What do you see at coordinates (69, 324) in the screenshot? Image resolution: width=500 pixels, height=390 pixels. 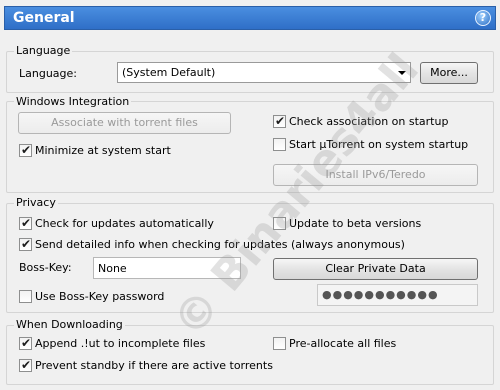 I see `when-downloading-group-title: When Downloading` at bounding box center [69, 324].